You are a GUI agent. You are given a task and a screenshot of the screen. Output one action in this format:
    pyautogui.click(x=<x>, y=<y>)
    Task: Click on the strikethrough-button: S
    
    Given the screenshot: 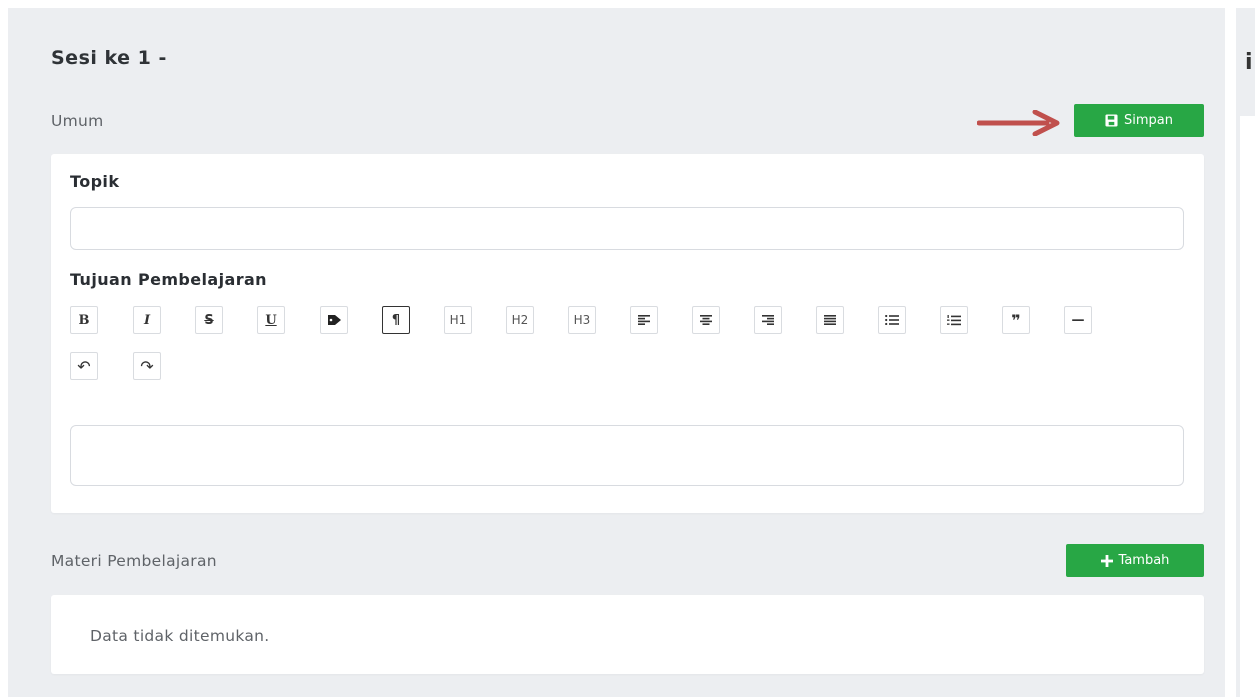 What is the action you would take?
    pyautogui.click(x=209, y=320)
    